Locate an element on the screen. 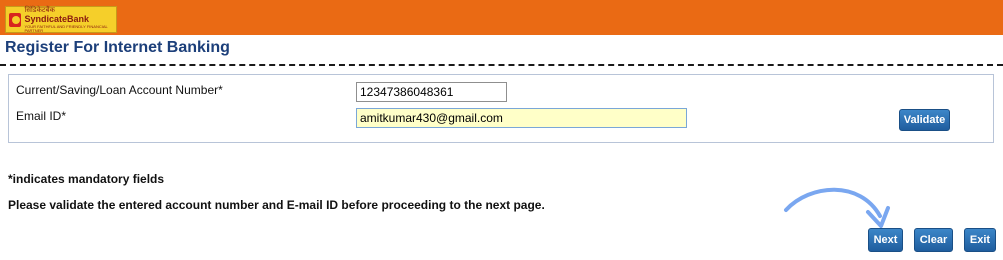 The height and width of the screenshot is (260, 1003). validate-button: Validate is located at coordinates (924, 120).